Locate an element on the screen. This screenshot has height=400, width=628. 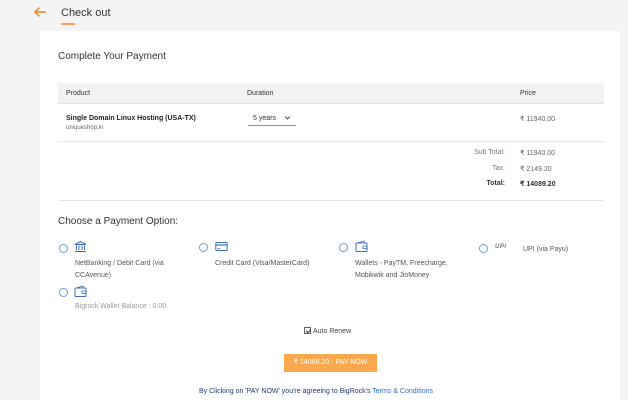
bigrock-wallet-radio is located at coordinates (63, 292).